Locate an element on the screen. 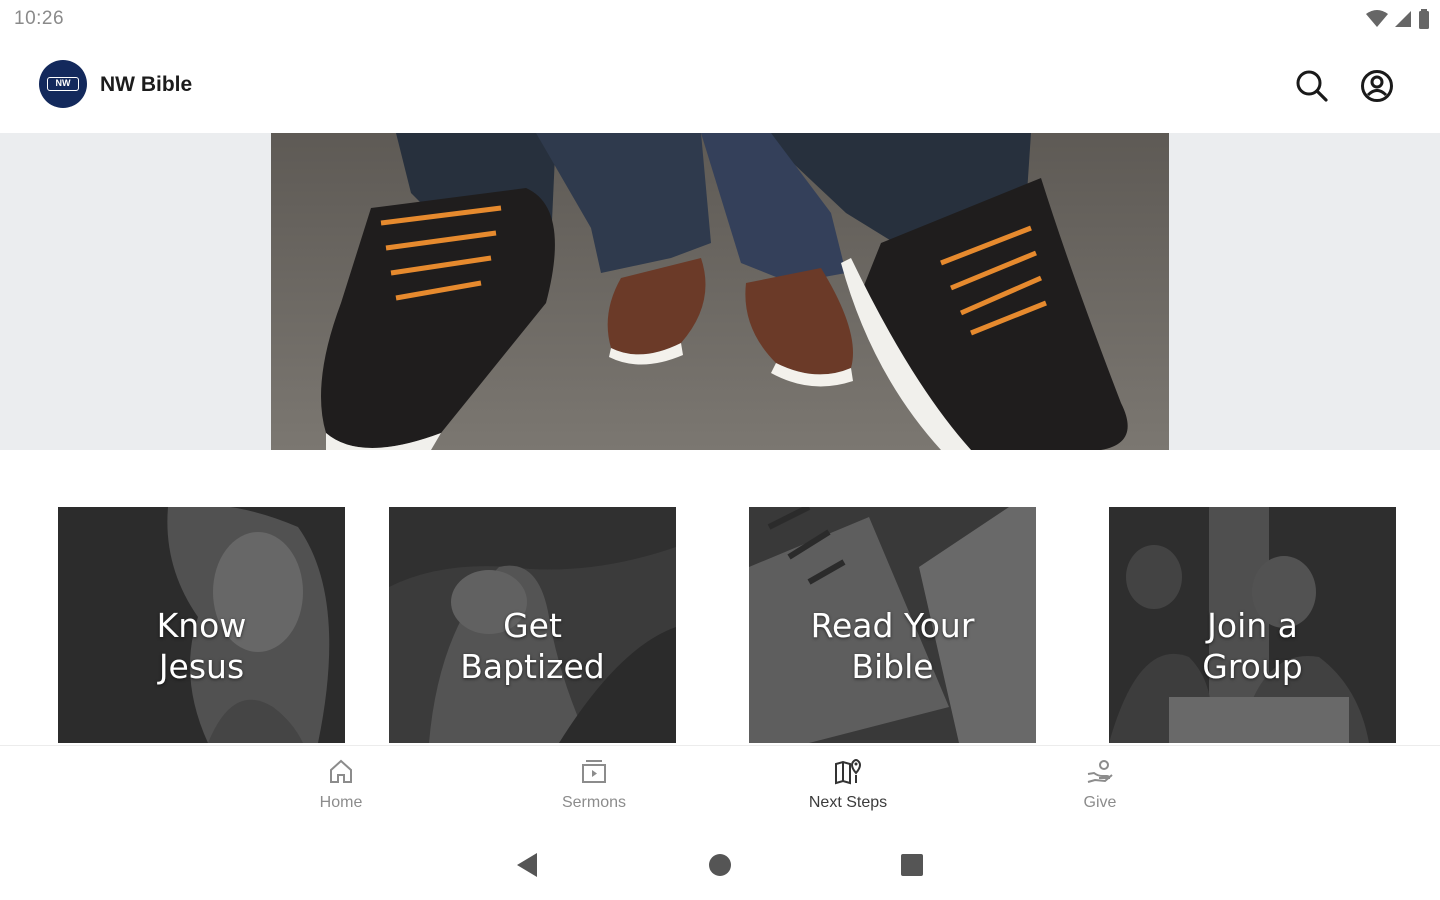 The height and width of the screenshot is (900, 1440). card-read-your-bible: Read Your Bible is located at coordinates (892, 625).